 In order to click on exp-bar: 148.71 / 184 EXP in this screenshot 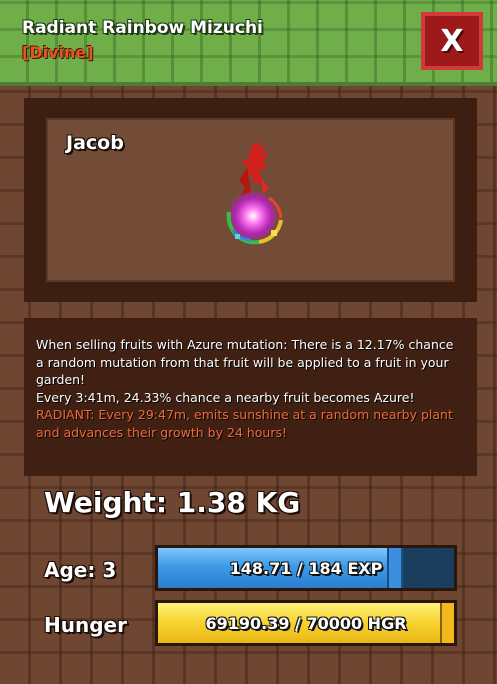, I will do `click(306, 568)`.